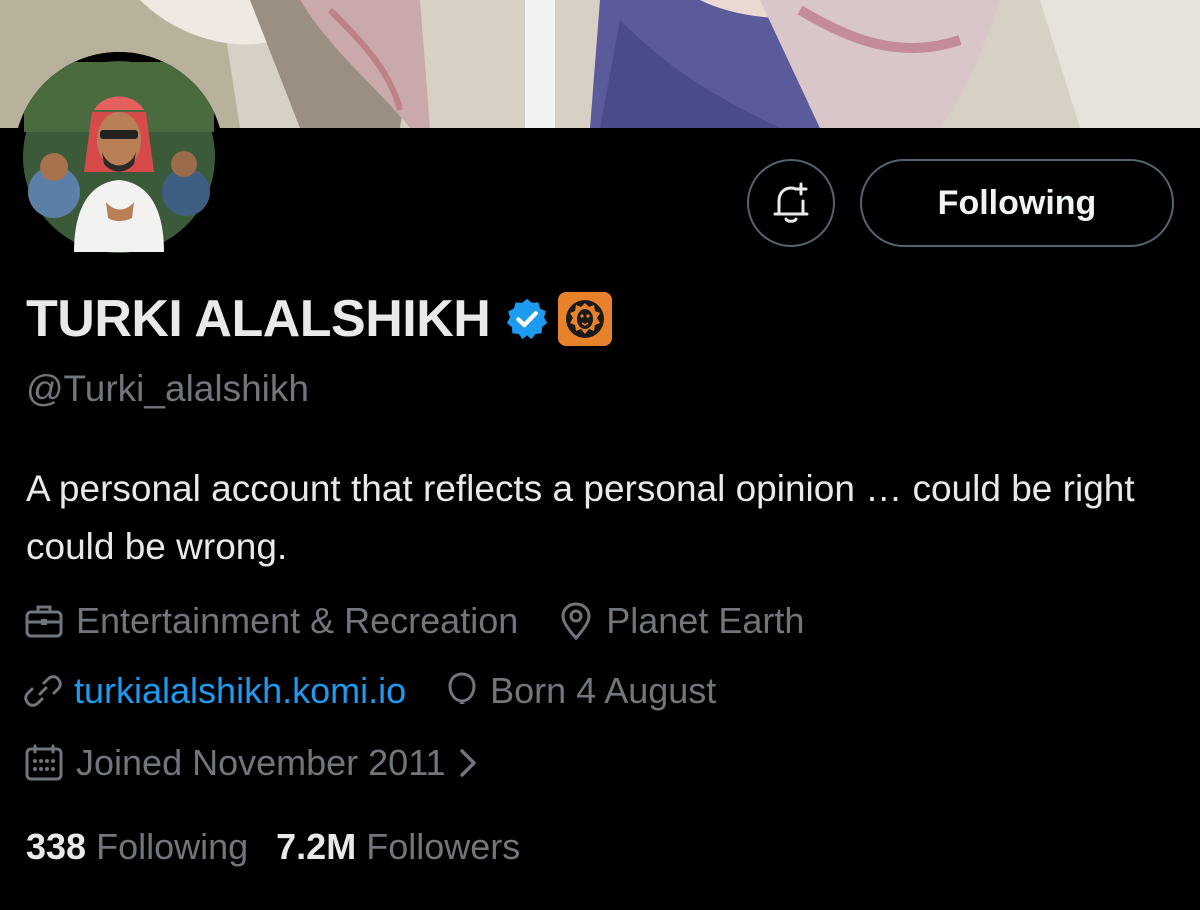 This screenshot has height=910, width=1200. What do you see at coordinates (316, 846) in the screenshot?
I see `followers-count: 7.2M` at bounding box center [316, 846].